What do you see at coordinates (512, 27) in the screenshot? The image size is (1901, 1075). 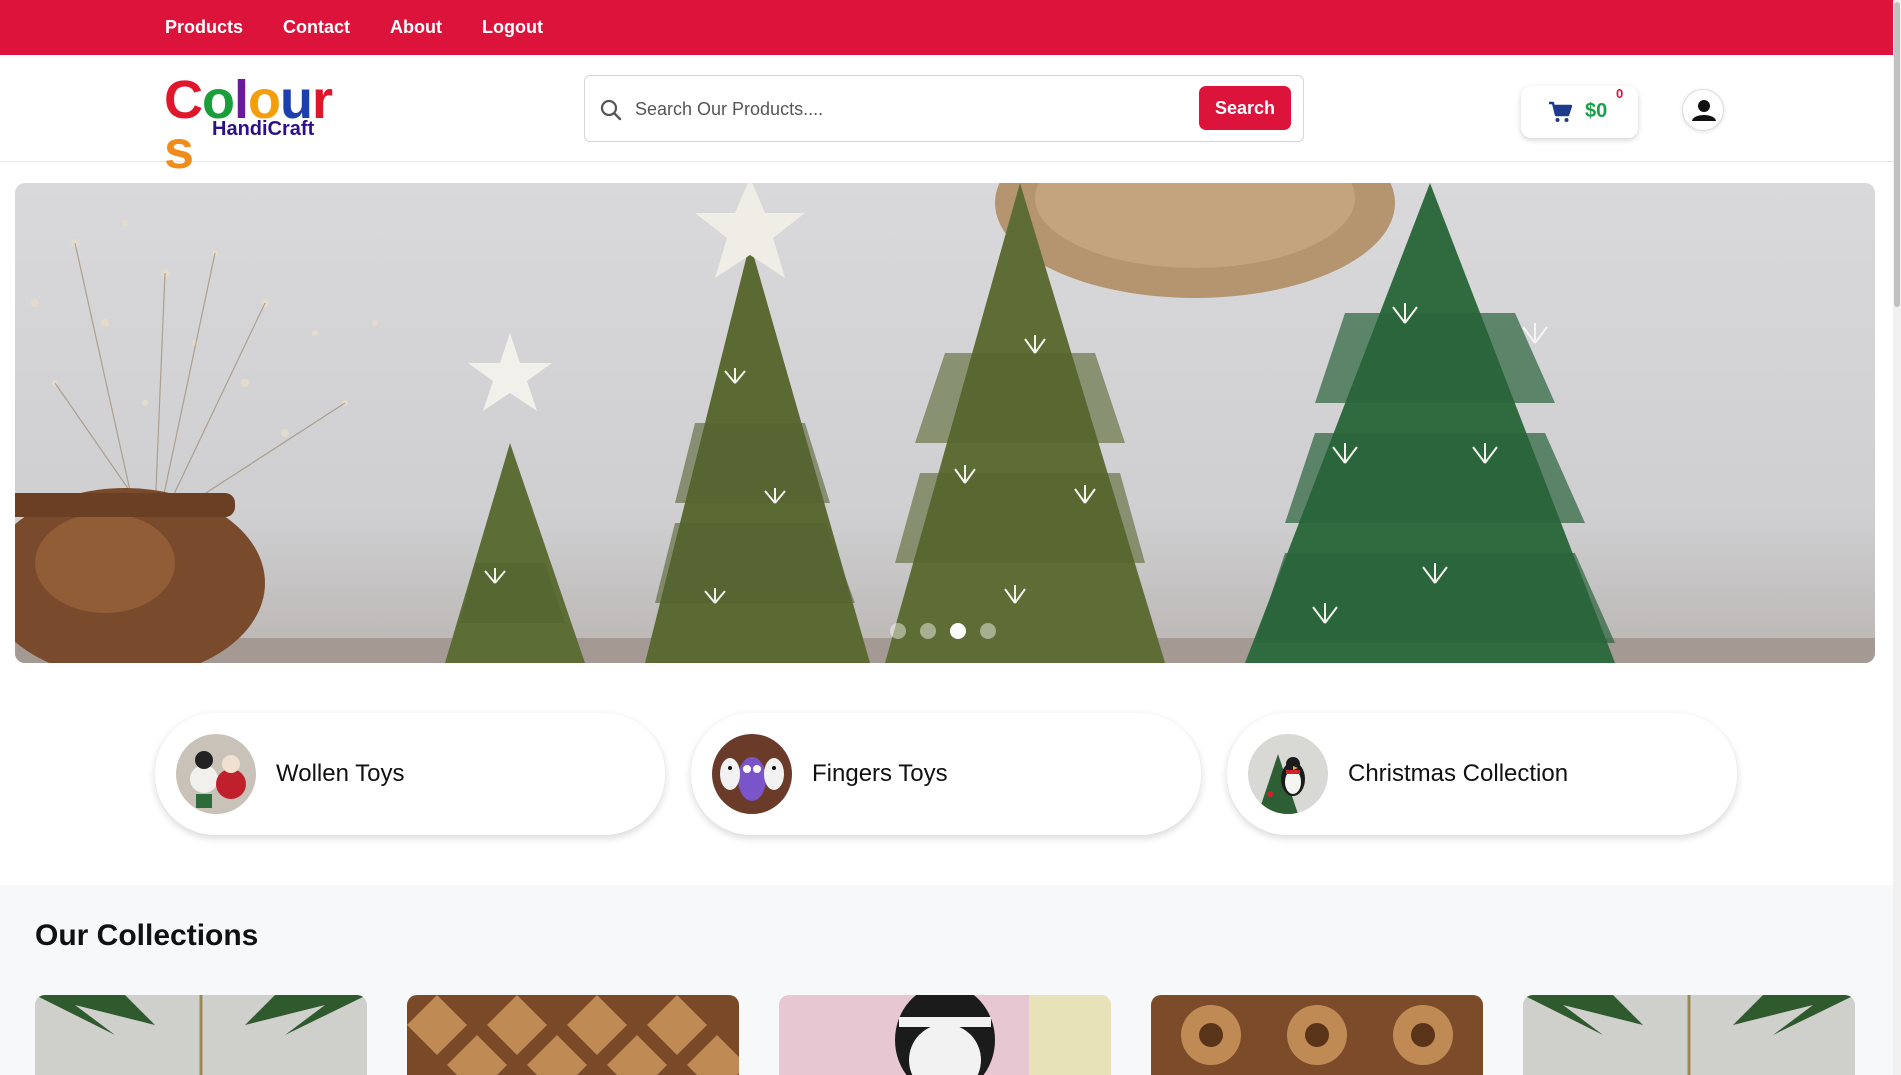 I see `nav-link-logout: Logout` at bounding box center [512, 27].